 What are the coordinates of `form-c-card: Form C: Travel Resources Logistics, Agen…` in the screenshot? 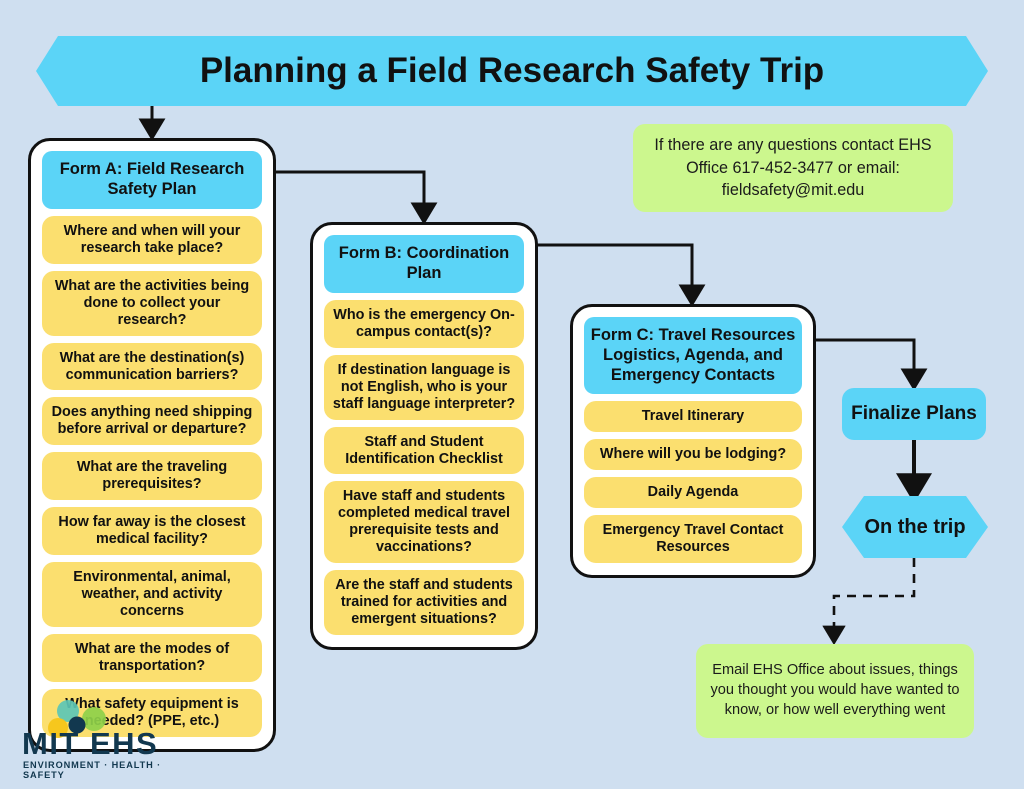 It's located at (693, 441).